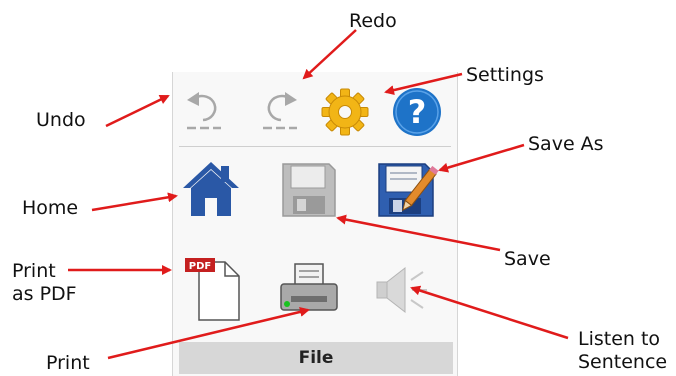 This screenshot has height=376, width=676. What do you see at coordinates (134, 202) in the screenshot?
I see `home-callout-arrow` at bounding box center [134, 202].